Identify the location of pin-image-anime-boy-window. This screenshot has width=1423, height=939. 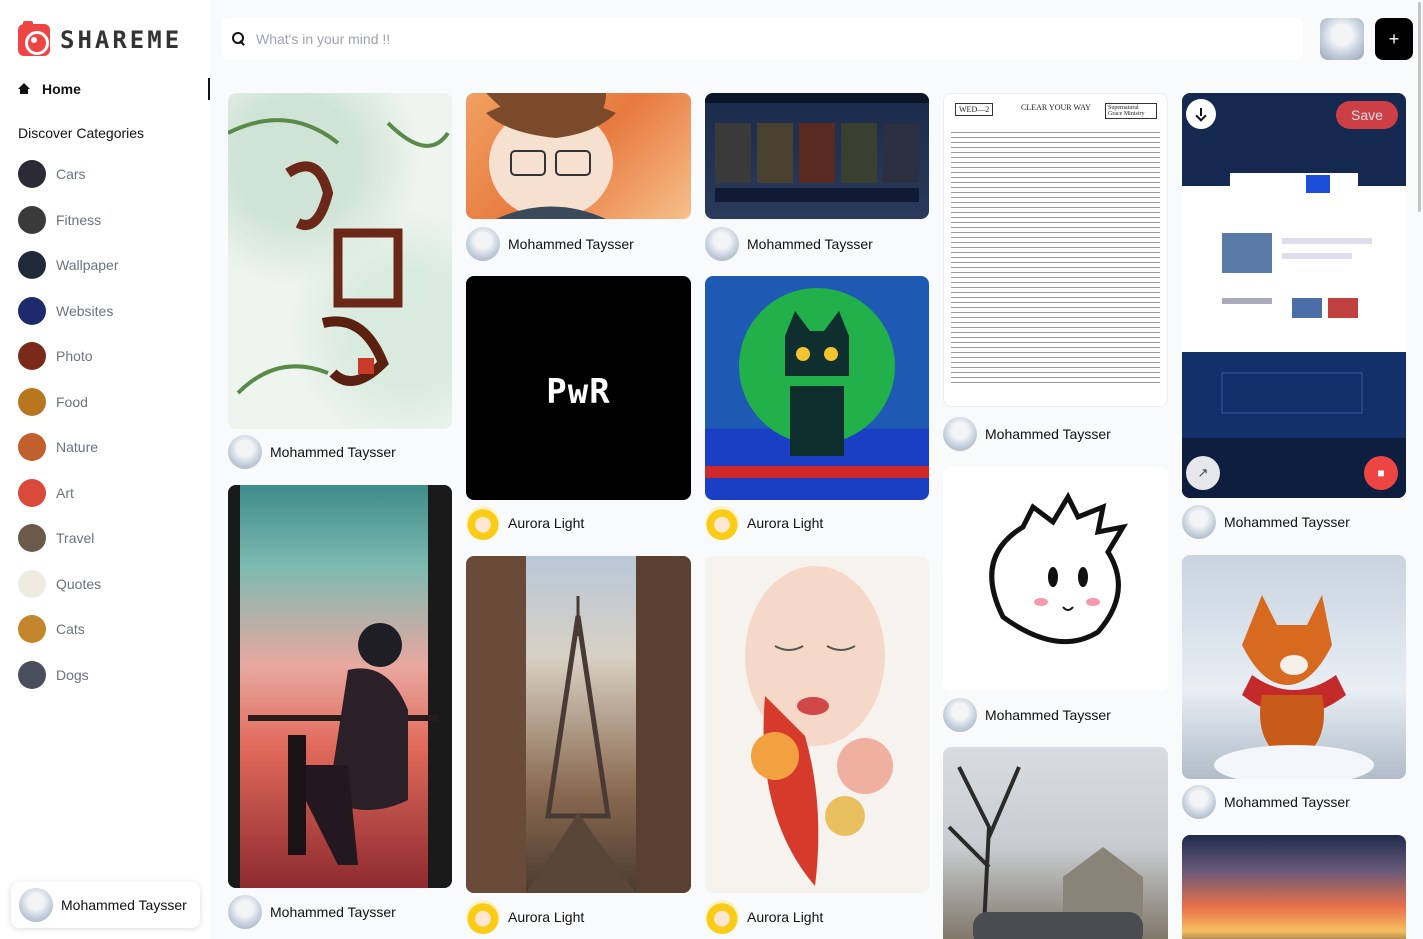
(340, 686).